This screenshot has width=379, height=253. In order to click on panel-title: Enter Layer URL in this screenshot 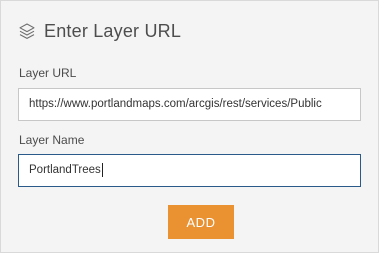, I will do `click(113, 30)`.